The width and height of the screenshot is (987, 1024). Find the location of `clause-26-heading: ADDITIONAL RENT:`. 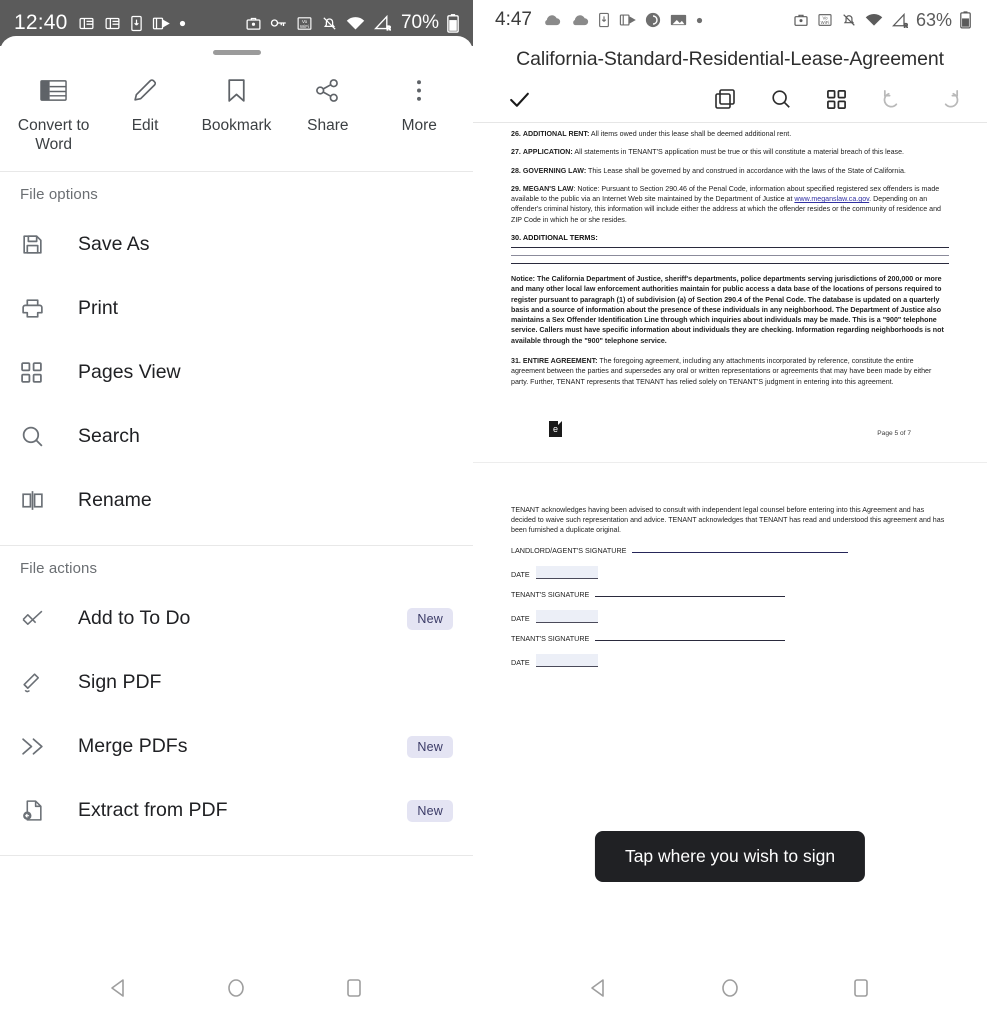

clause-26-heading: ADDITIONAL RENT: is located at coordinates (556, 134).